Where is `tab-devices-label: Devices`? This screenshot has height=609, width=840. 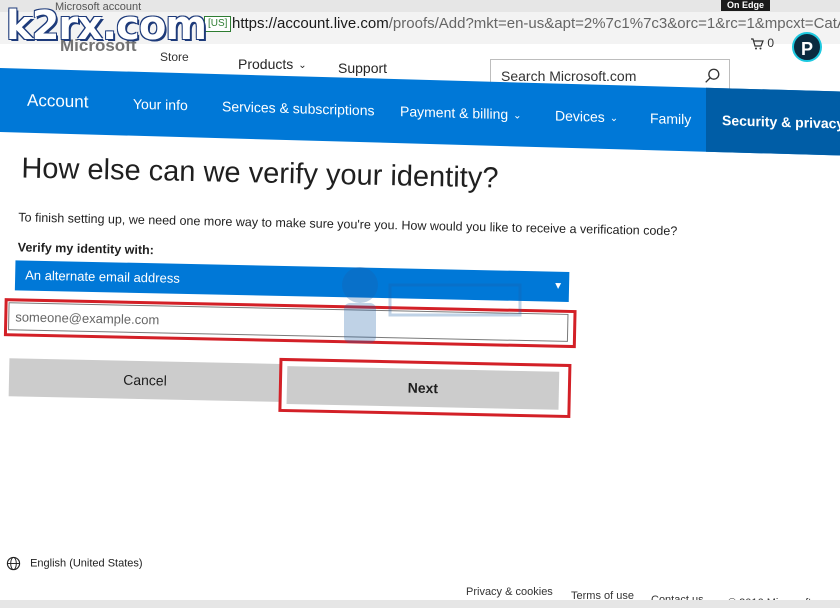
tab-devices-label: Devices is located at coordinates (580, 116).